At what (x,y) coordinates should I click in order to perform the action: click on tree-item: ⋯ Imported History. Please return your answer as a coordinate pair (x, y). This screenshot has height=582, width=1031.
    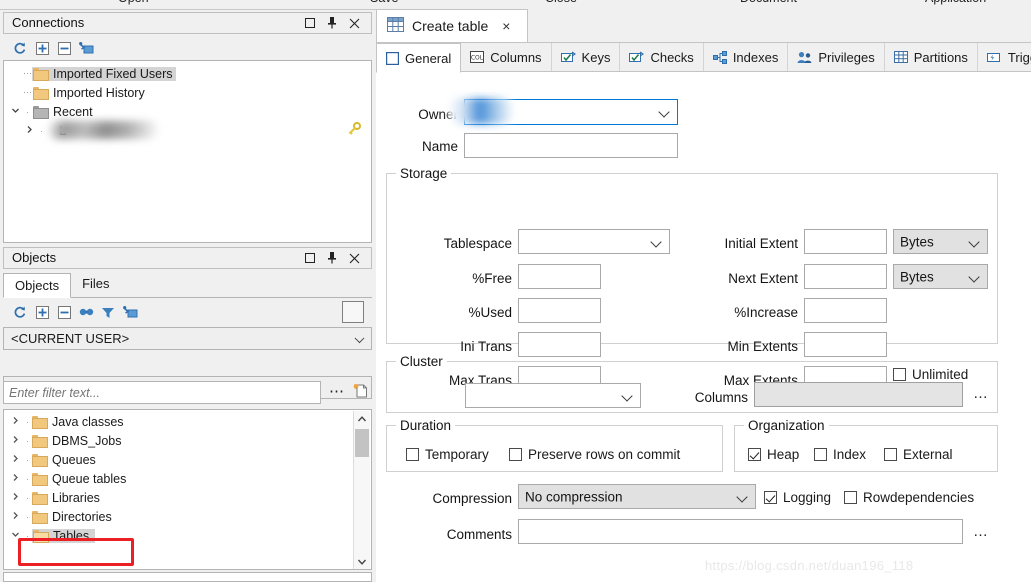
    Looking at the image, I should click on (187, 92).